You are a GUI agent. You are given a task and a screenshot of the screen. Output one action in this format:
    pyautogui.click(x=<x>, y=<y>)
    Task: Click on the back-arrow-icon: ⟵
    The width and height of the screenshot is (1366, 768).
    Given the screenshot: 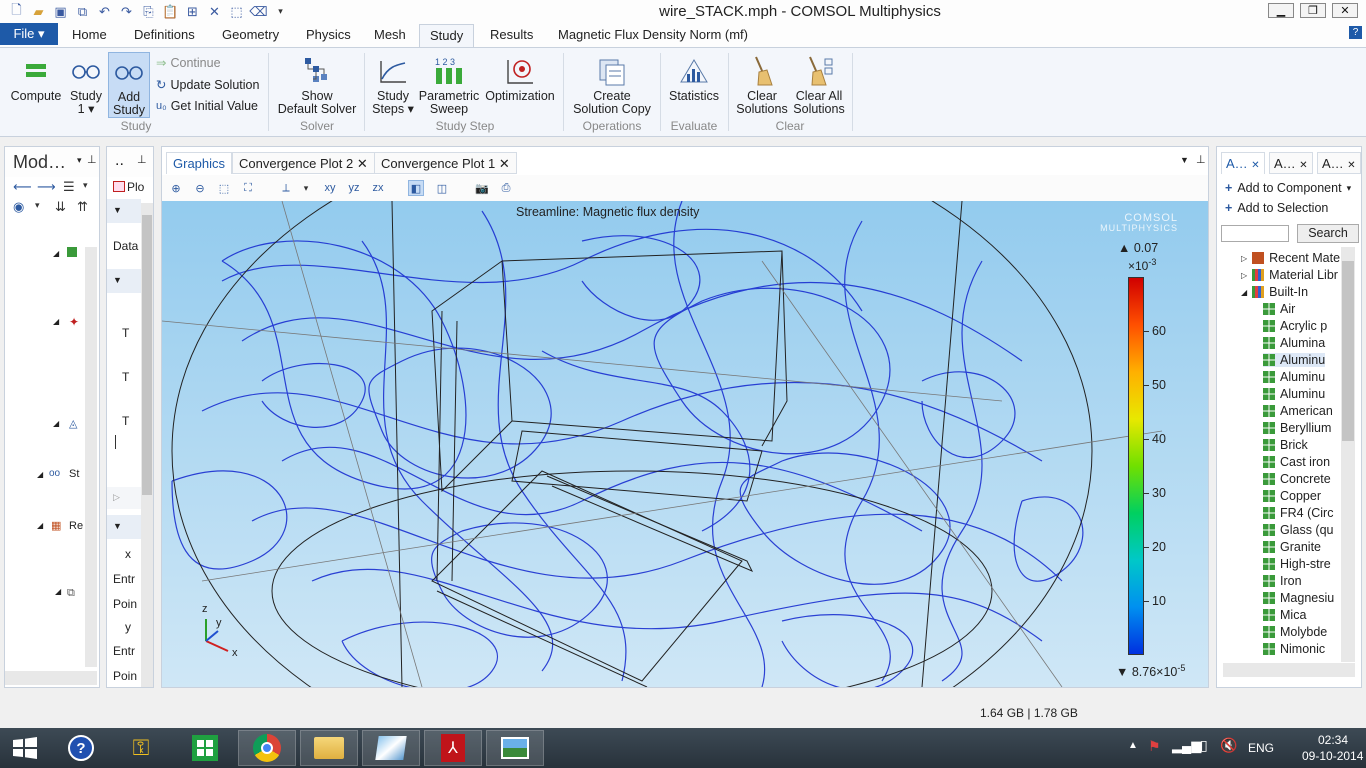 What is the action you would take?
    pyautogui.click(x=22, y=187)
    